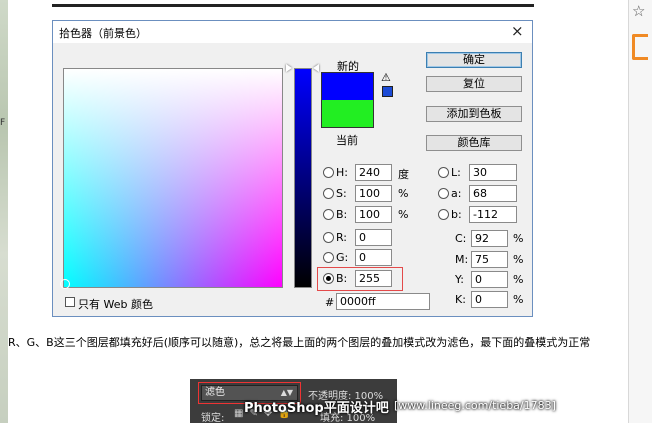  I want to click on ok-button: 确定, so click(474, 60).